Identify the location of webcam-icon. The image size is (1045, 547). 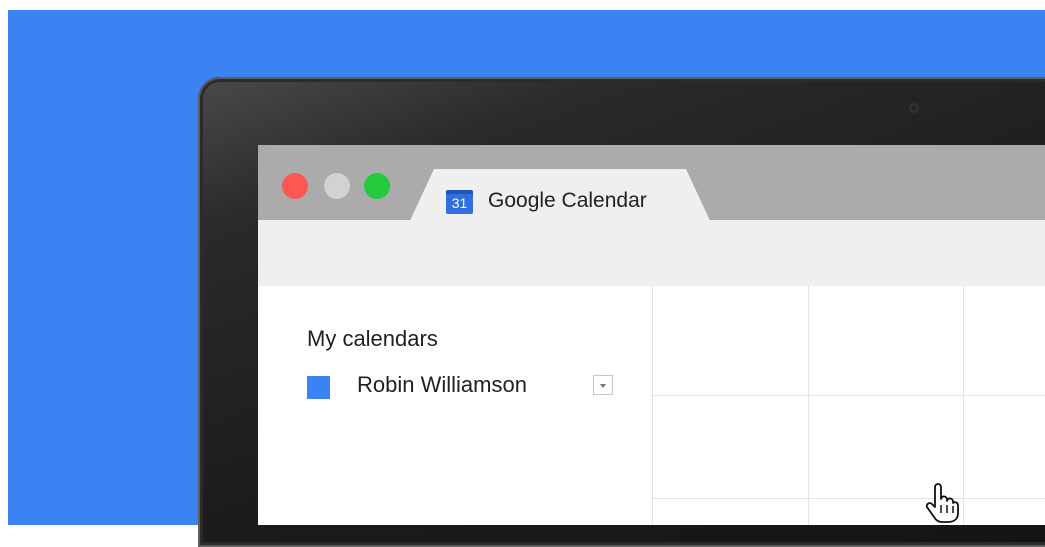
(914, 108).